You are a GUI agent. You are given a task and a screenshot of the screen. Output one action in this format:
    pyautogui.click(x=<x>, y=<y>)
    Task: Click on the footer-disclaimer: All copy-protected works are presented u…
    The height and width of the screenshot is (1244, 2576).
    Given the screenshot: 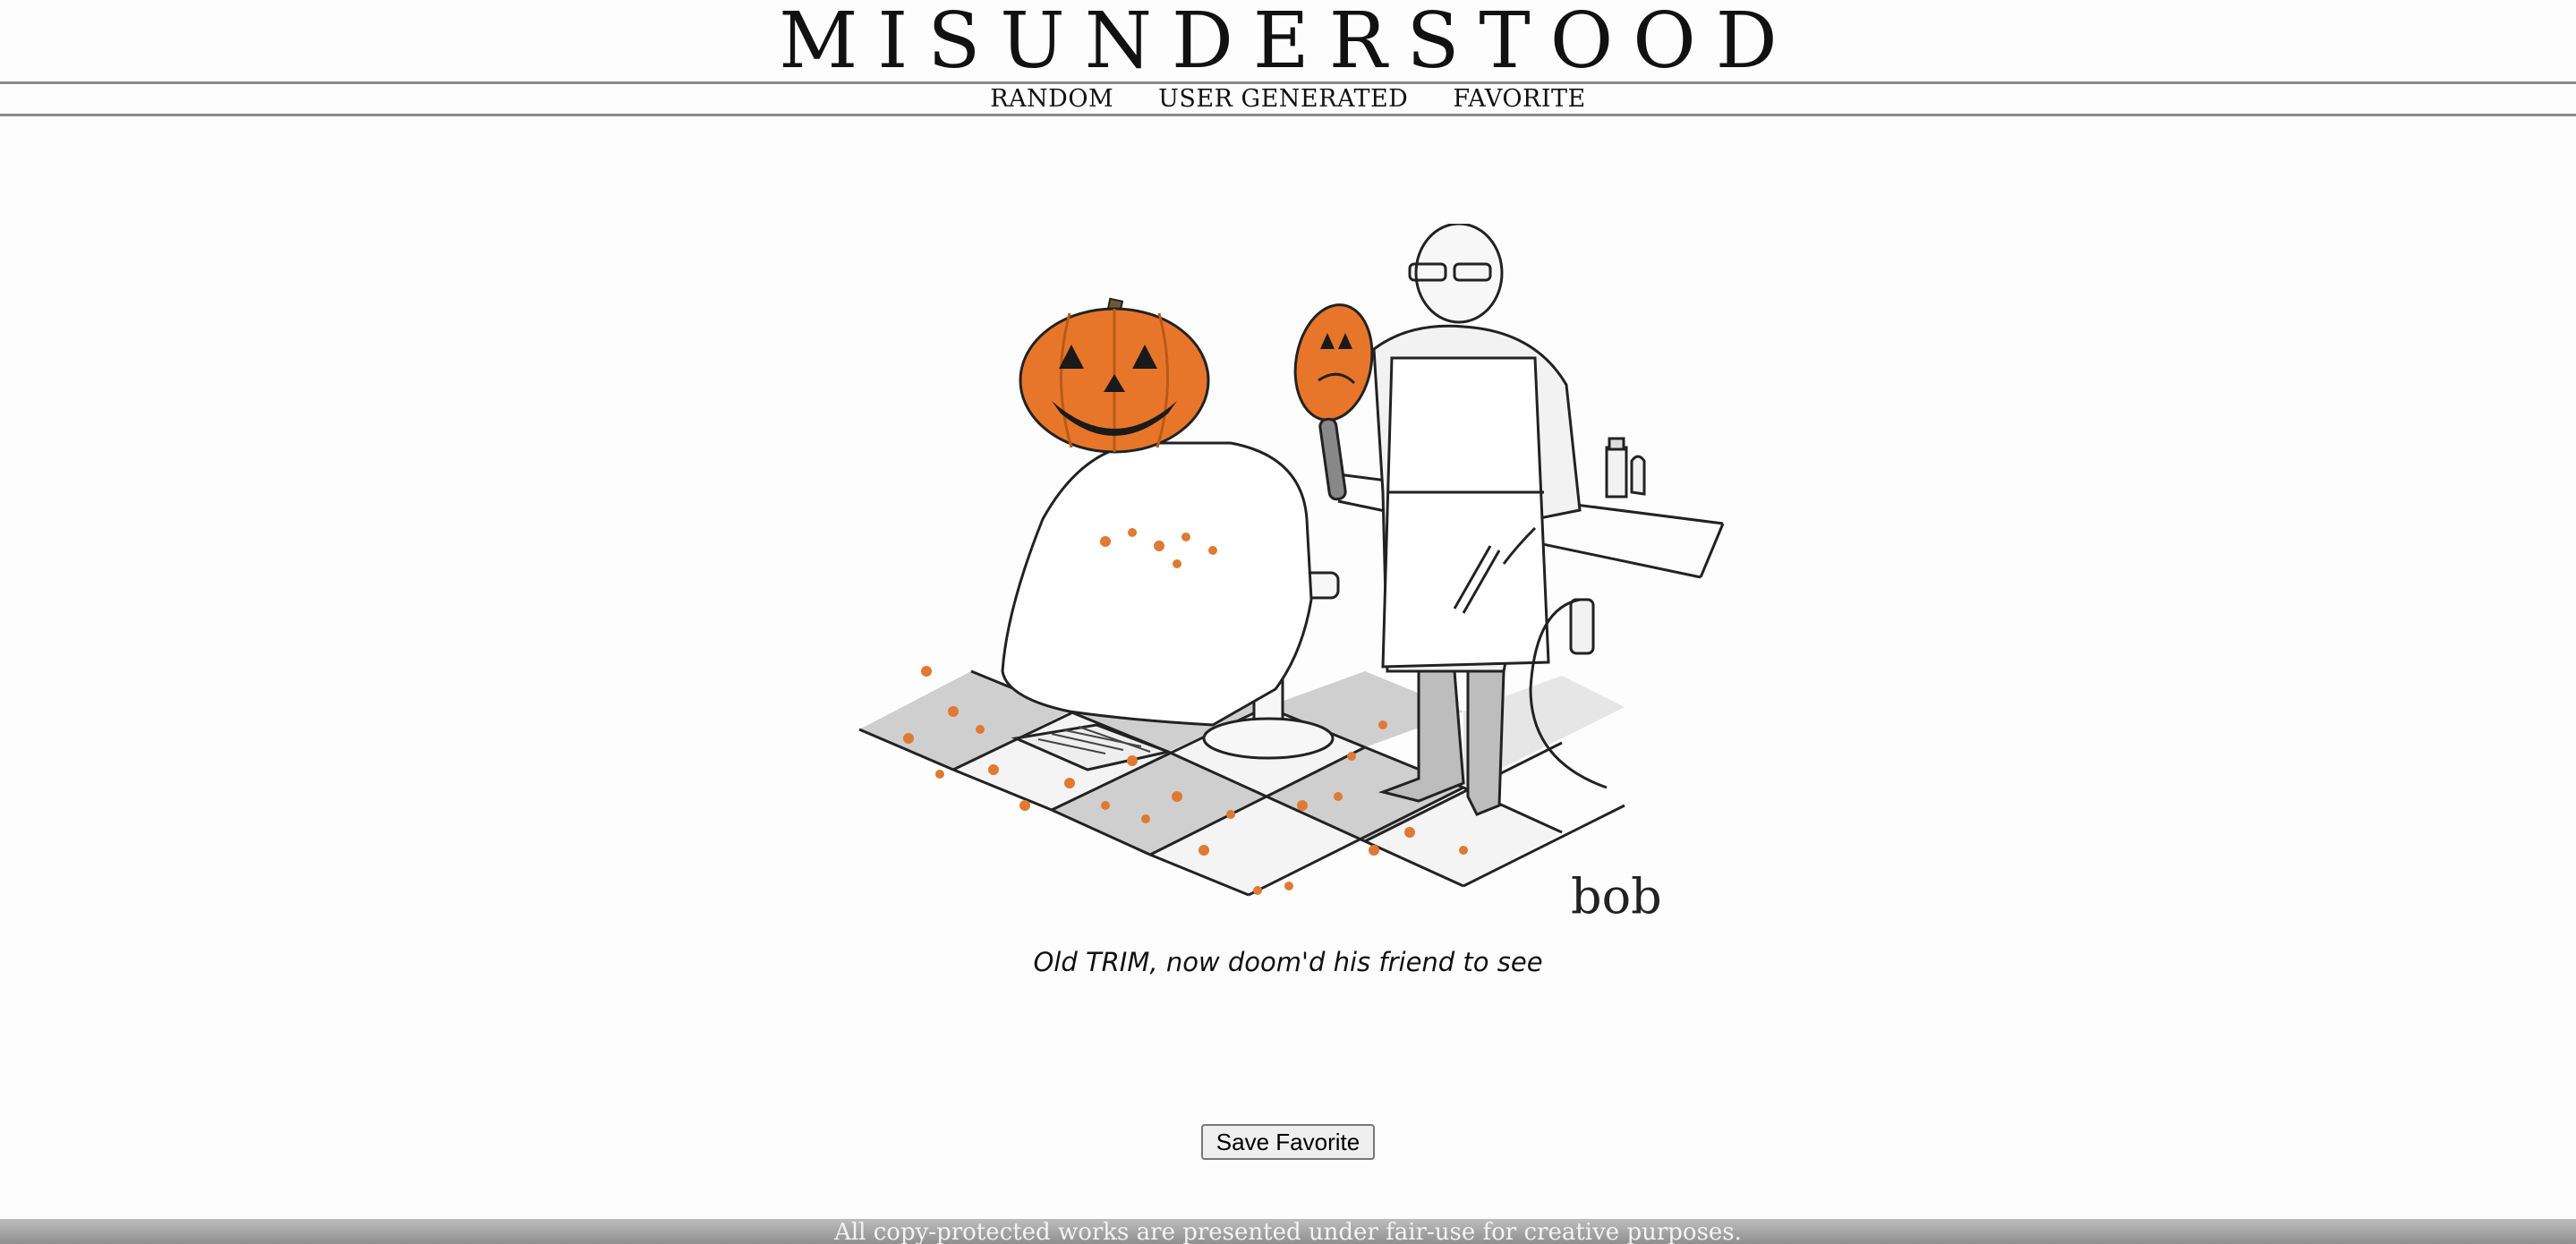 What is the action you would take?
    pyautogui.click(x=1288, y=1231)
    